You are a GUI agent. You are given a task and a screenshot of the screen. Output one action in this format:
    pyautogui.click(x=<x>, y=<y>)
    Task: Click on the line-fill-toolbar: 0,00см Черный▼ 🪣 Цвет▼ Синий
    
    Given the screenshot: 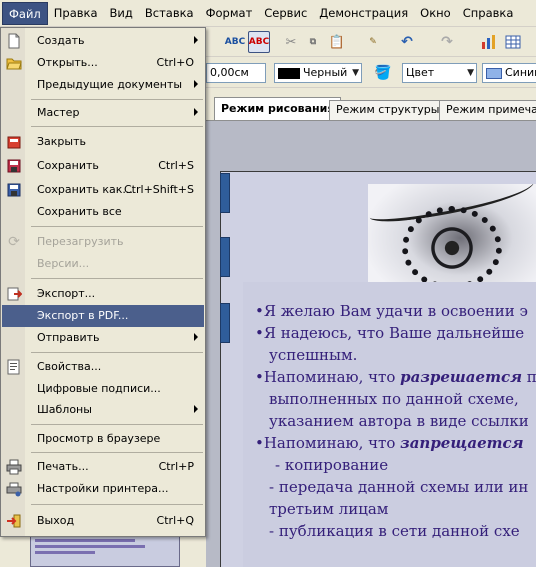 What is the action you would take?
    pyautogui.click(x=371, y=73)
    